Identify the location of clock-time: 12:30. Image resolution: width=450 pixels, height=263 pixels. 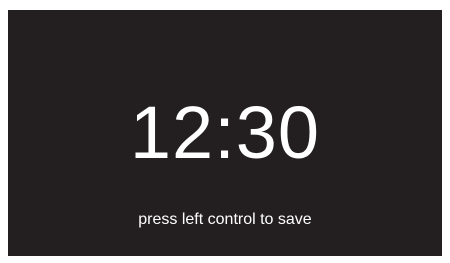
(225, 132).